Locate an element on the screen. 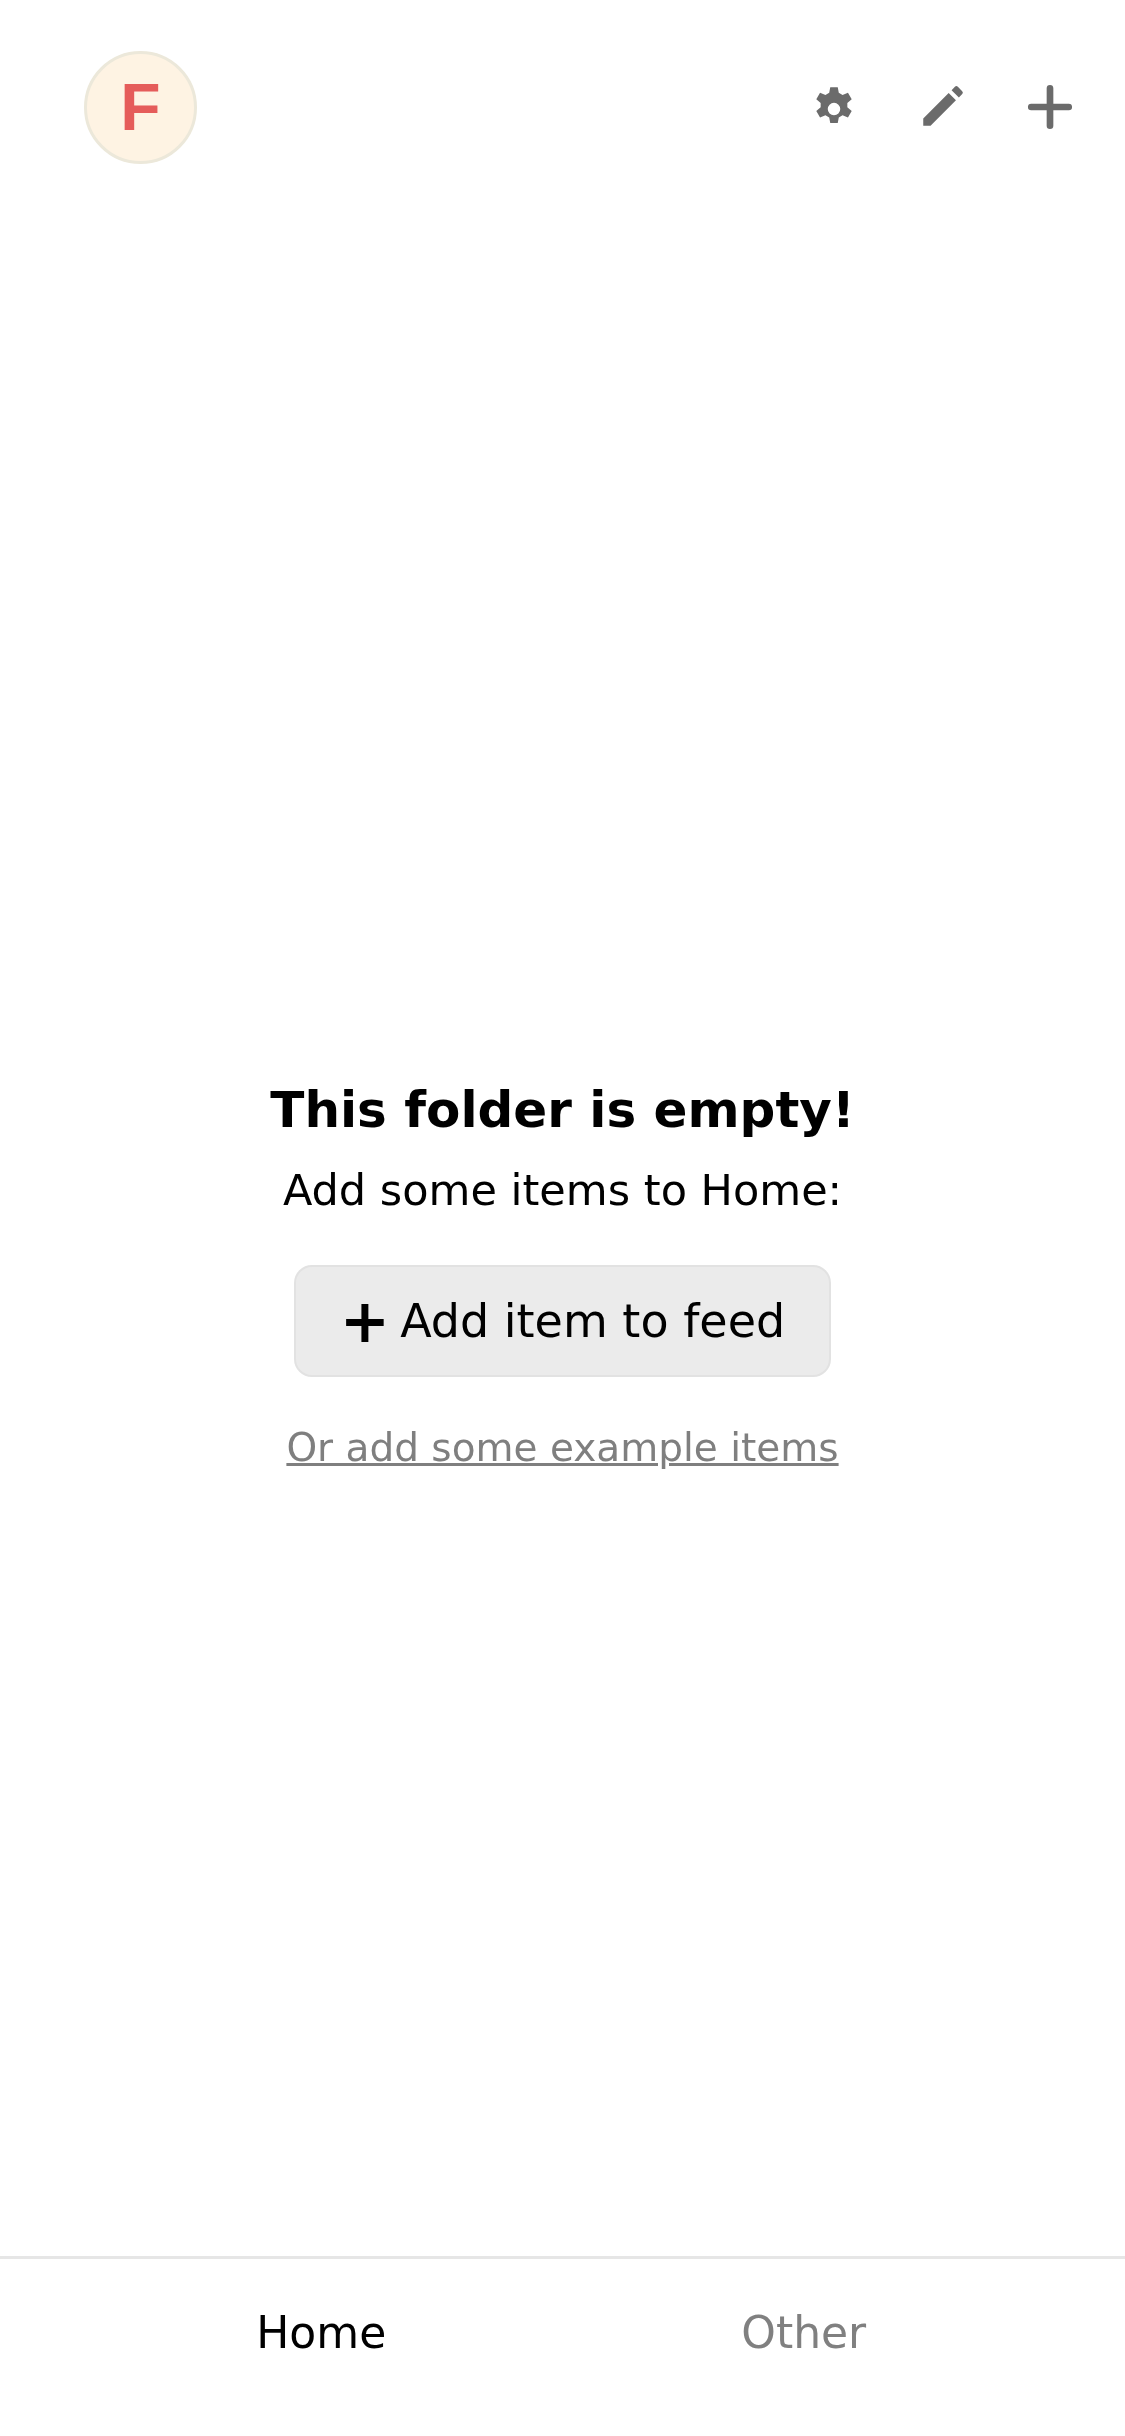  tab: Other is located at coordinates (804, 2332).